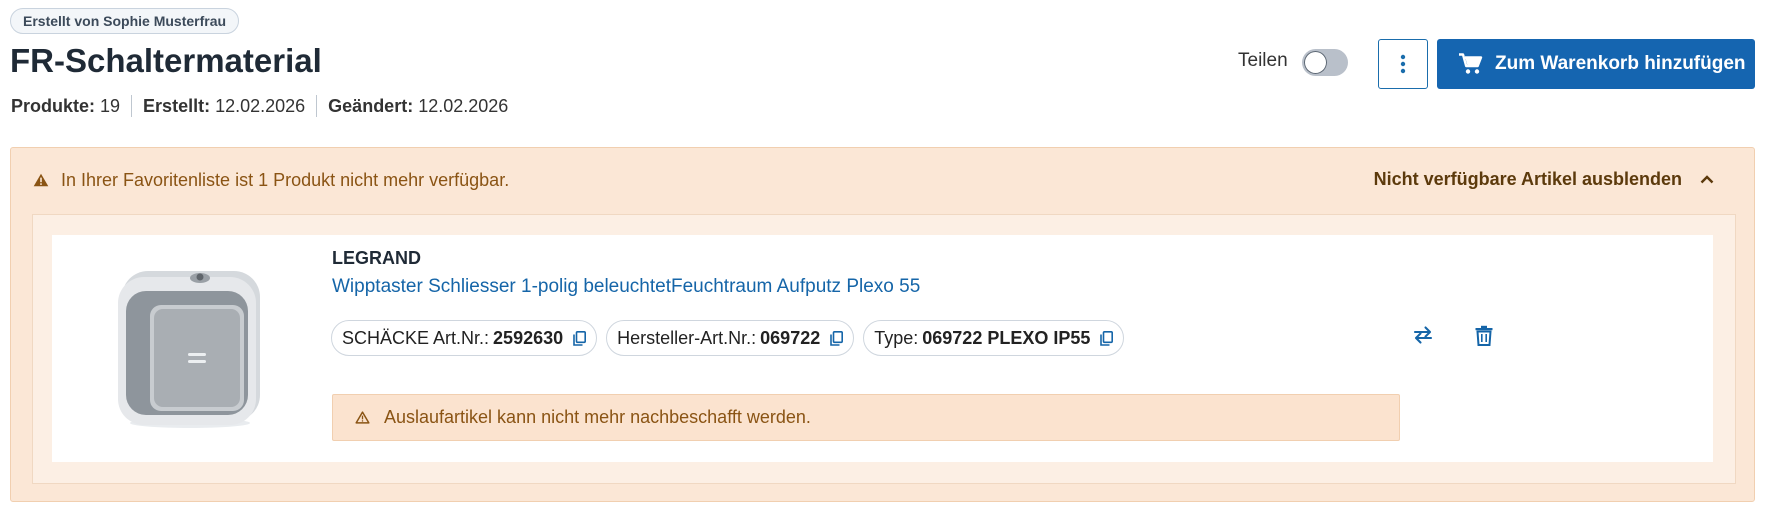  What do you see at coordinates (528, 337) in the screenshot?
I see `chip-value: 2592630` at bounding box center [528, 337].